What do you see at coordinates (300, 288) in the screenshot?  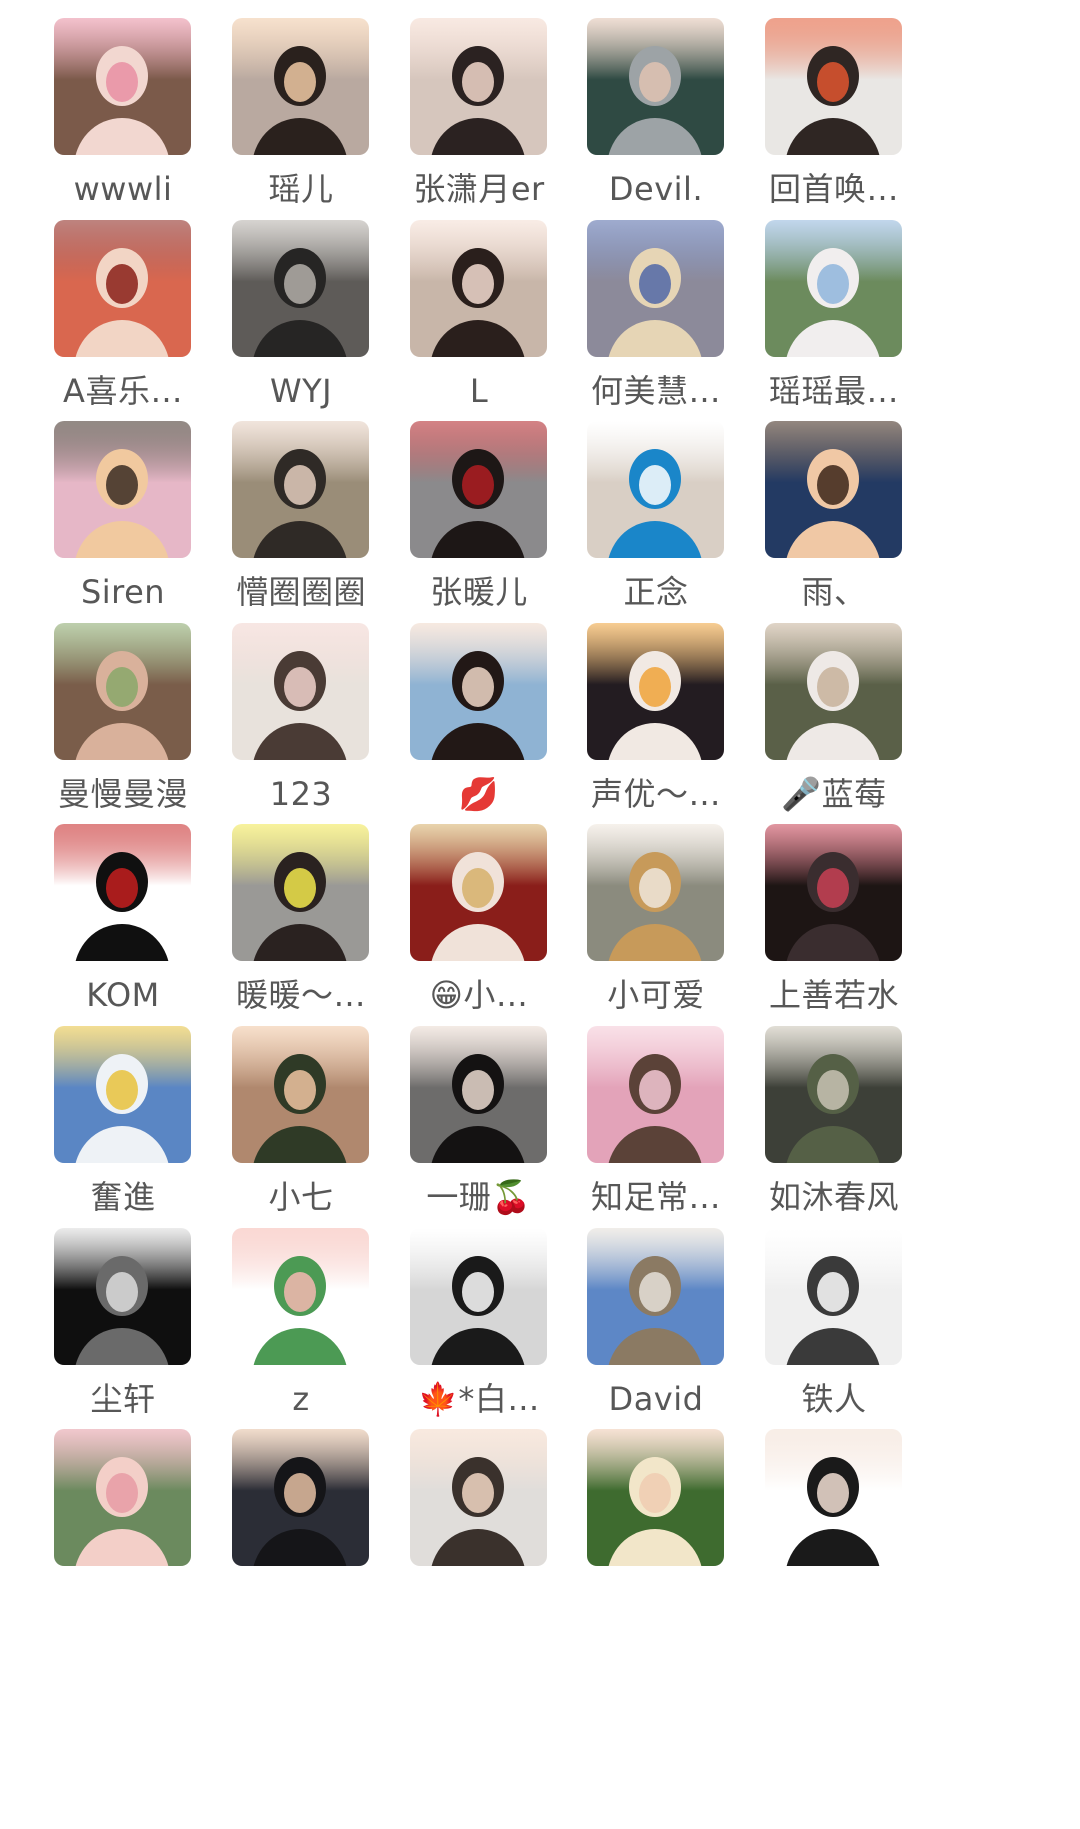 I see `avatar-car-interior-steering-wheel-photo` at bounding box center [300, 288].